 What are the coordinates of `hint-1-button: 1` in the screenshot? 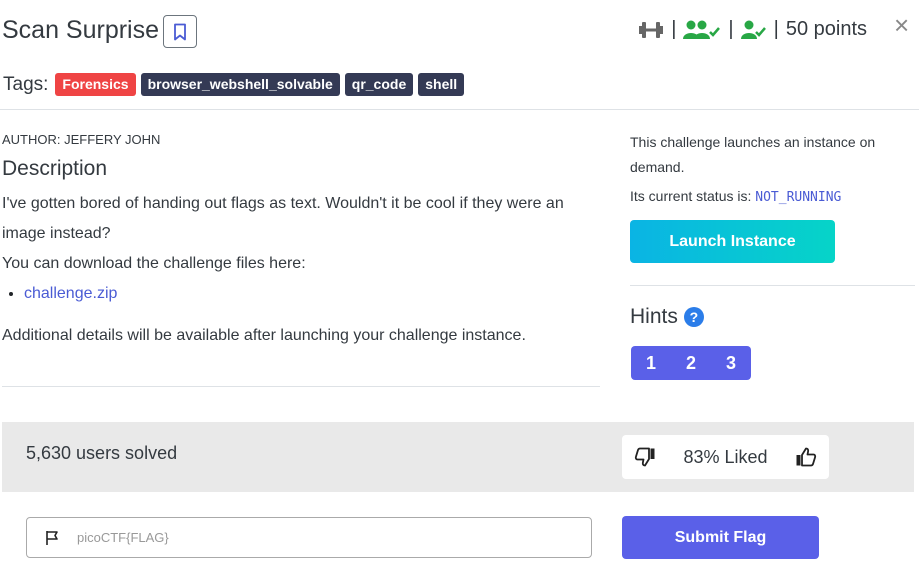 It's located at (651, 363).